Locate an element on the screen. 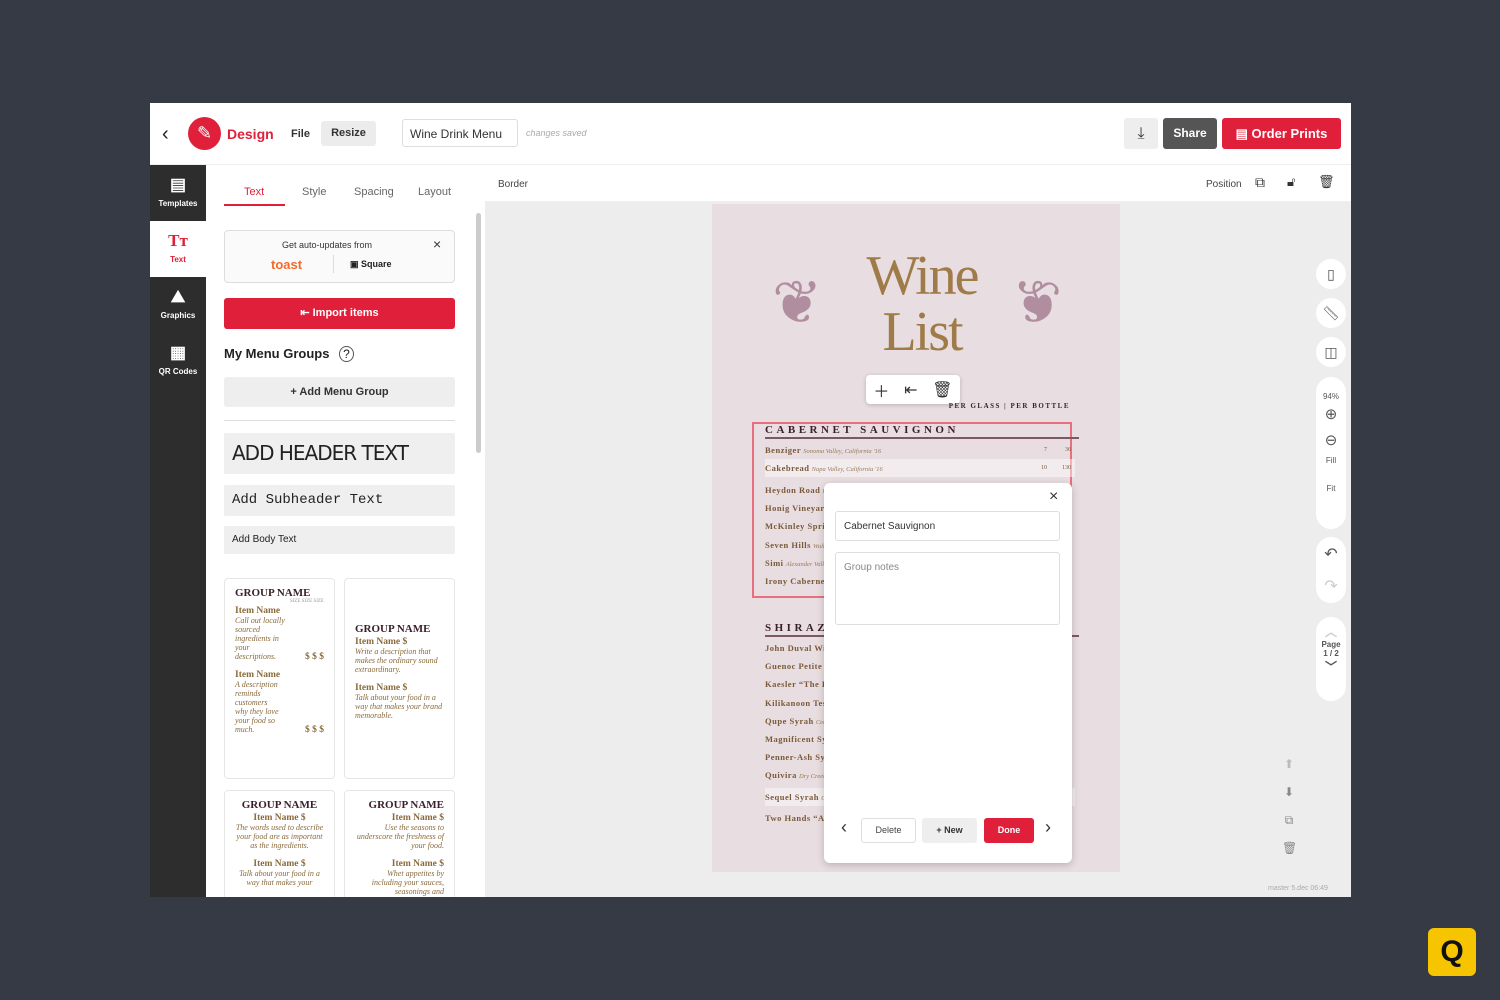 This screenshot has width=1500, height=1000. version-label: master 5.dec 06:49 is located at coordinates (1298, 888).